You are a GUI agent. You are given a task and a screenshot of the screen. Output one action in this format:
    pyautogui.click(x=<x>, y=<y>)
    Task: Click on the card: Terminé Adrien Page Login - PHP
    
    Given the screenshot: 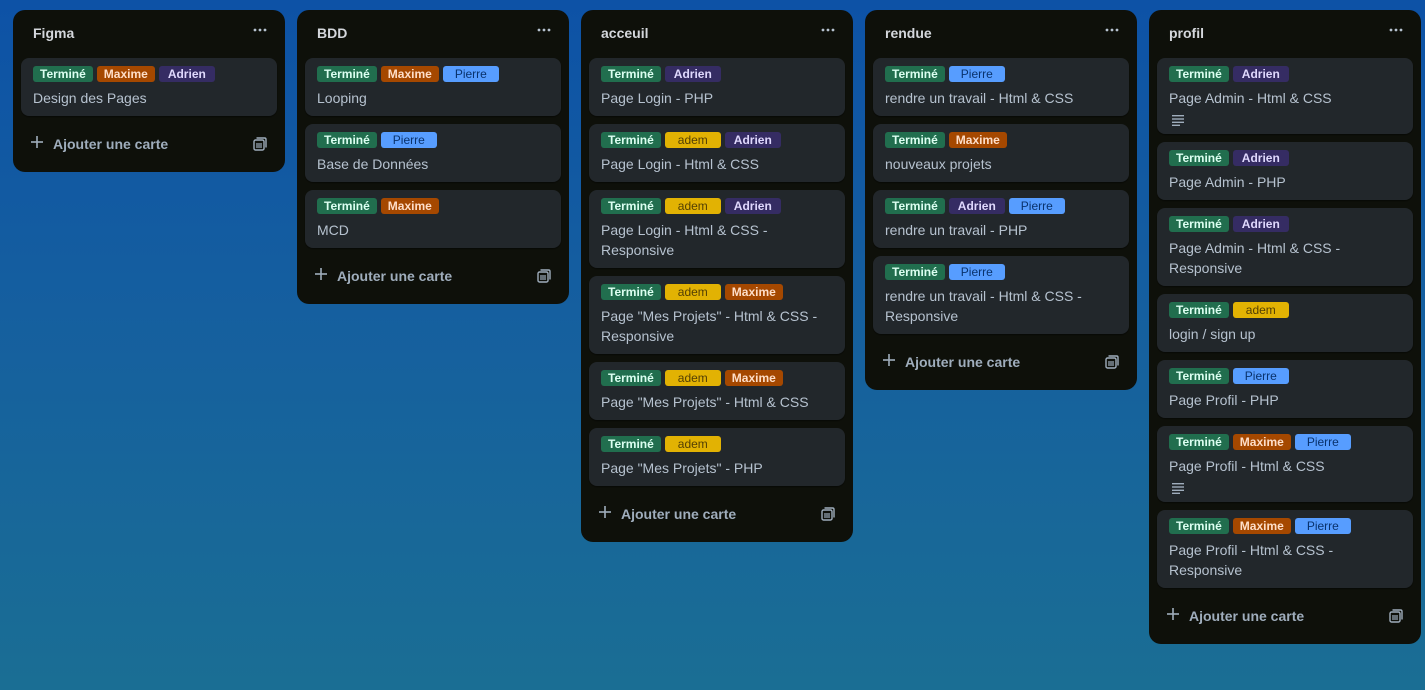 What is the action you would take?
    pyautogui.click(x=717, y=87)
    